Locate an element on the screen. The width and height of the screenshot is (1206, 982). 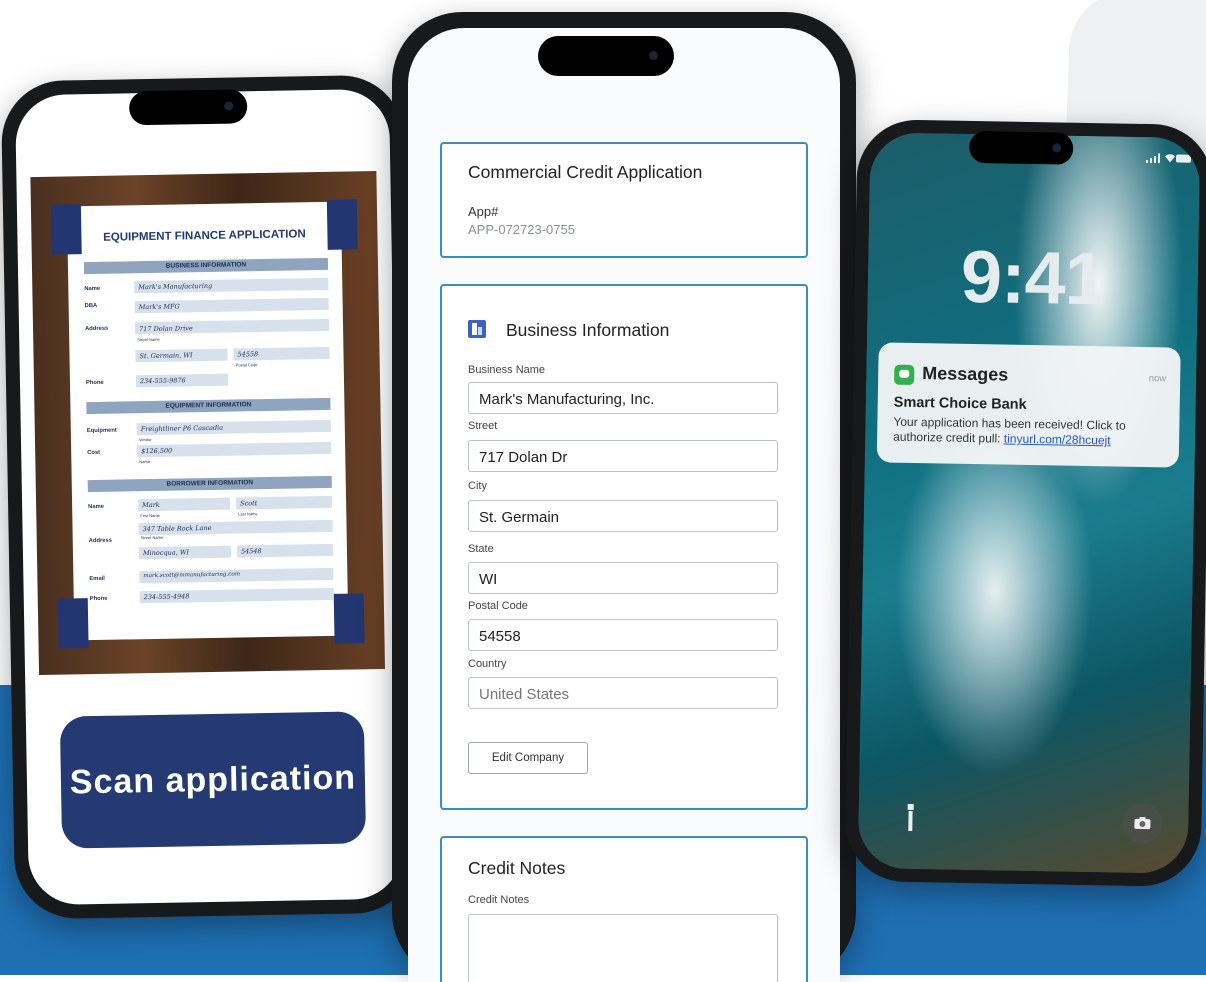
section-borrower: BORROWER INFORMATION is located at coordinates (209, 484).